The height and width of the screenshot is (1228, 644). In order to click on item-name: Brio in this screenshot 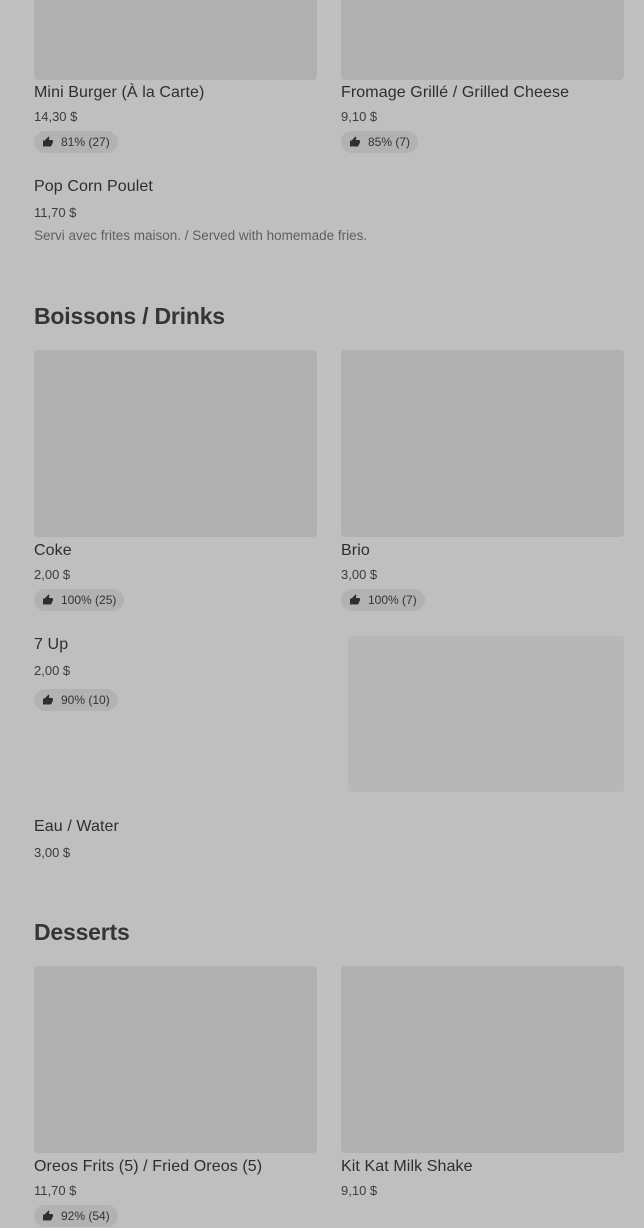, I will do `click(355, 550)`.